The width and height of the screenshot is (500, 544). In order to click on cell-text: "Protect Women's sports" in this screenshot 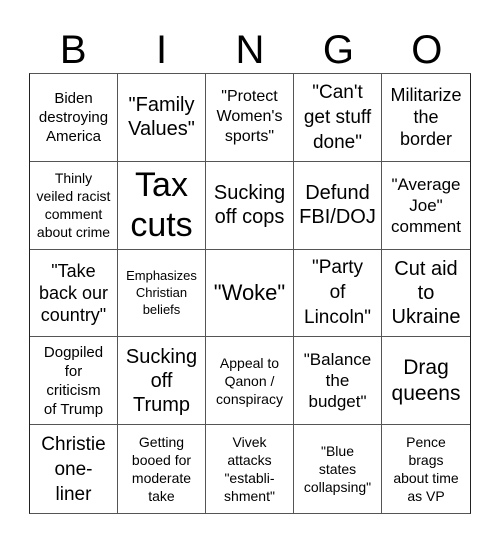, I will do `click(249, 117)`.